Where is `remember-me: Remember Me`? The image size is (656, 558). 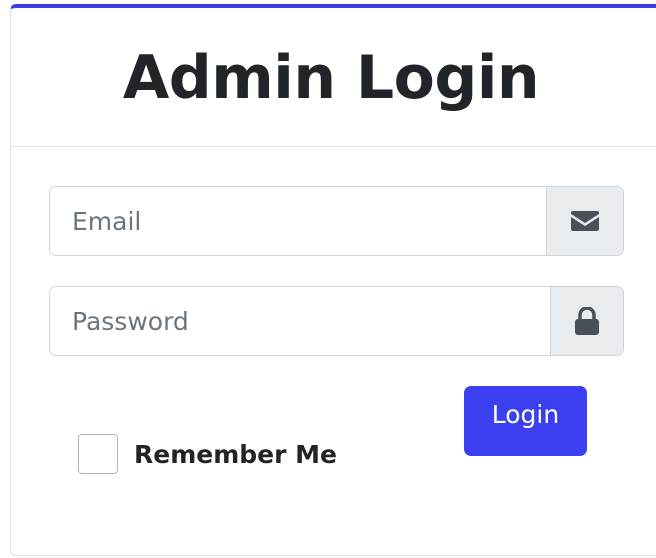
remember-me: Remember Me is located at coordinates (207, 454).